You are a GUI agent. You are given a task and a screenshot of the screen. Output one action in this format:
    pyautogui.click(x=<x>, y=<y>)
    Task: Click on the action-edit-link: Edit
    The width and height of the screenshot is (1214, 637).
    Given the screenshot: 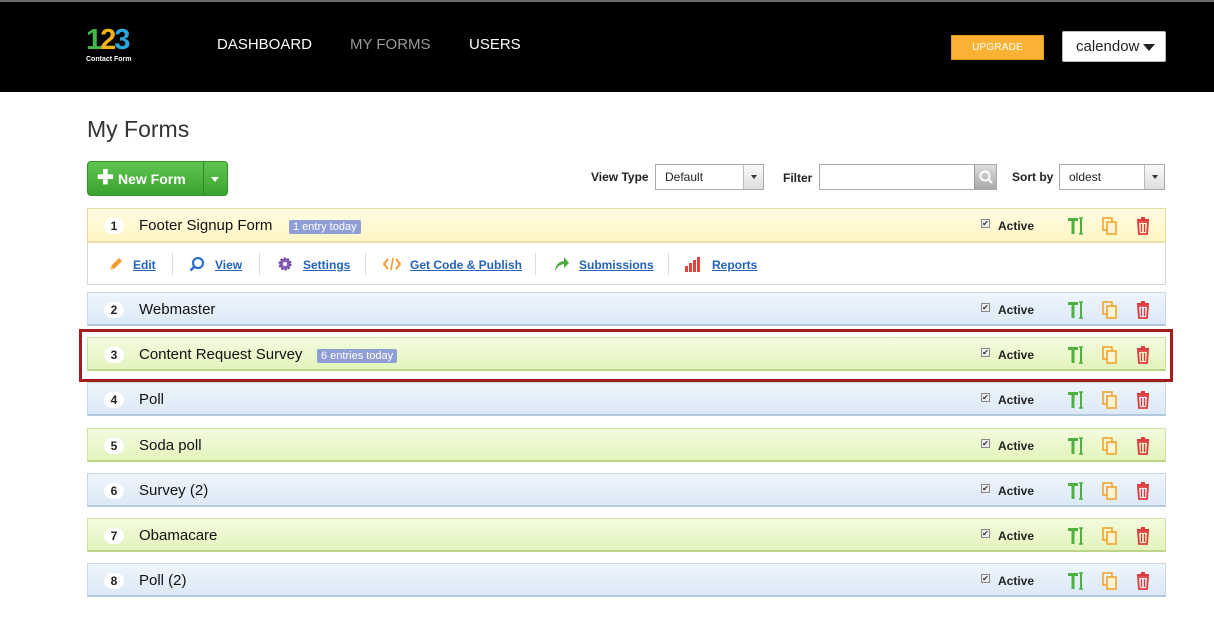 What is the action you would take?
    pyautogui.click(x=144, y=265)
    